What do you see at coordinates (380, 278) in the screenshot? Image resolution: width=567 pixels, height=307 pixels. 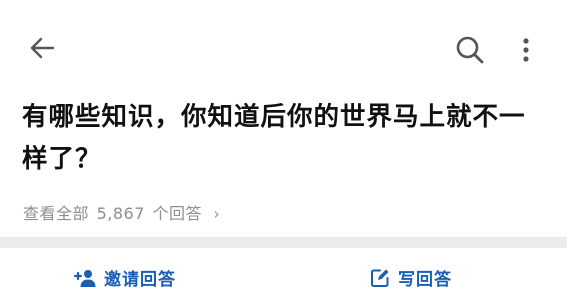 I see `edit-icon` at bounding box center [380, 278].